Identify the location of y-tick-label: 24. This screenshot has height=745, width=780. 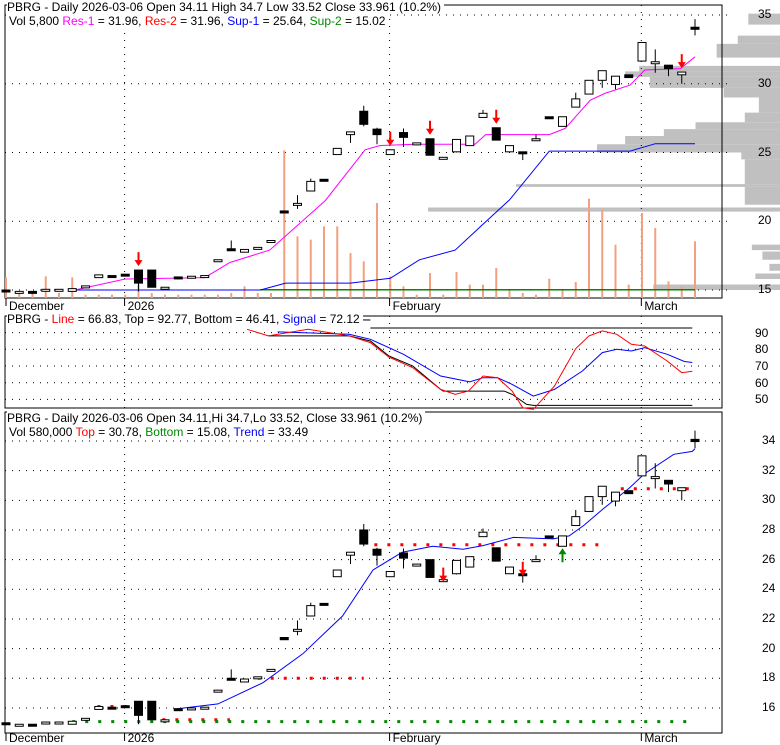
(769, 588).